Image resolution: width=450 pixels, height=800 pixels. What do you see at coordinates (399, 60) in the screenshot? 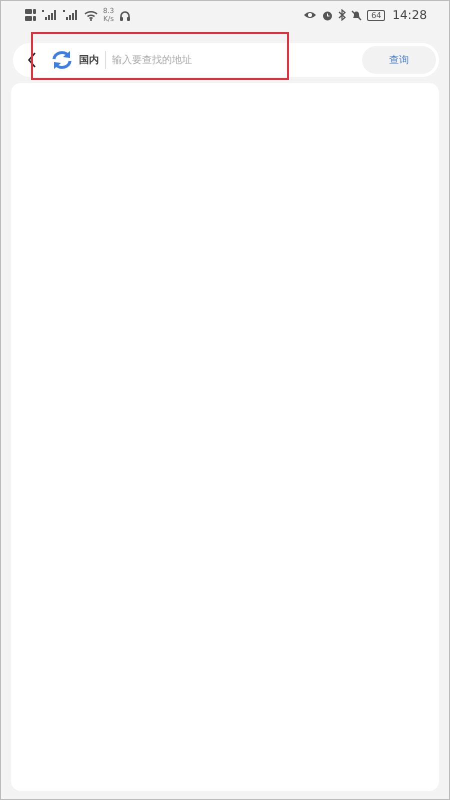
I see `query-button: 查询` at bounding box center [399, 60].